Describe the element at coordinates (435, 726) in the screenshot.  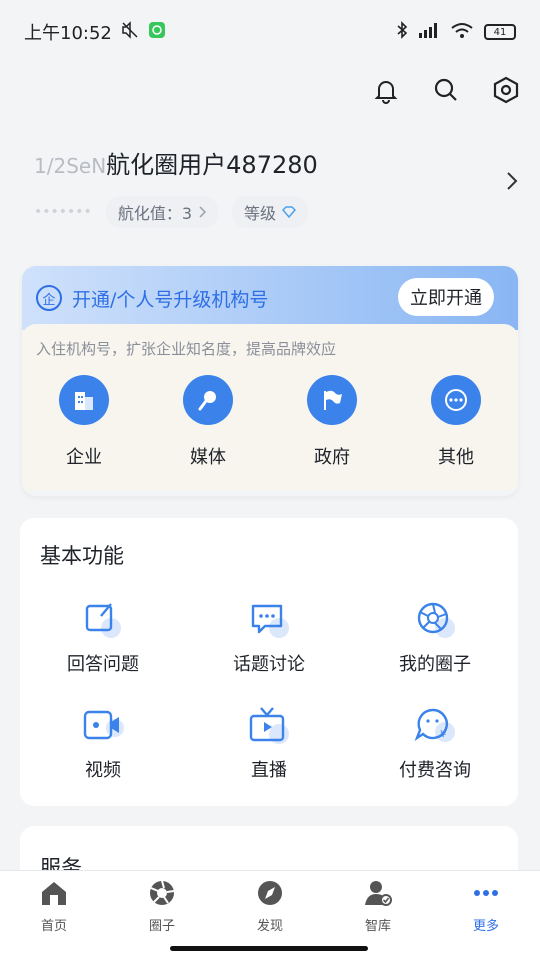
I see `paid-consult-icon: ¥` at that location.